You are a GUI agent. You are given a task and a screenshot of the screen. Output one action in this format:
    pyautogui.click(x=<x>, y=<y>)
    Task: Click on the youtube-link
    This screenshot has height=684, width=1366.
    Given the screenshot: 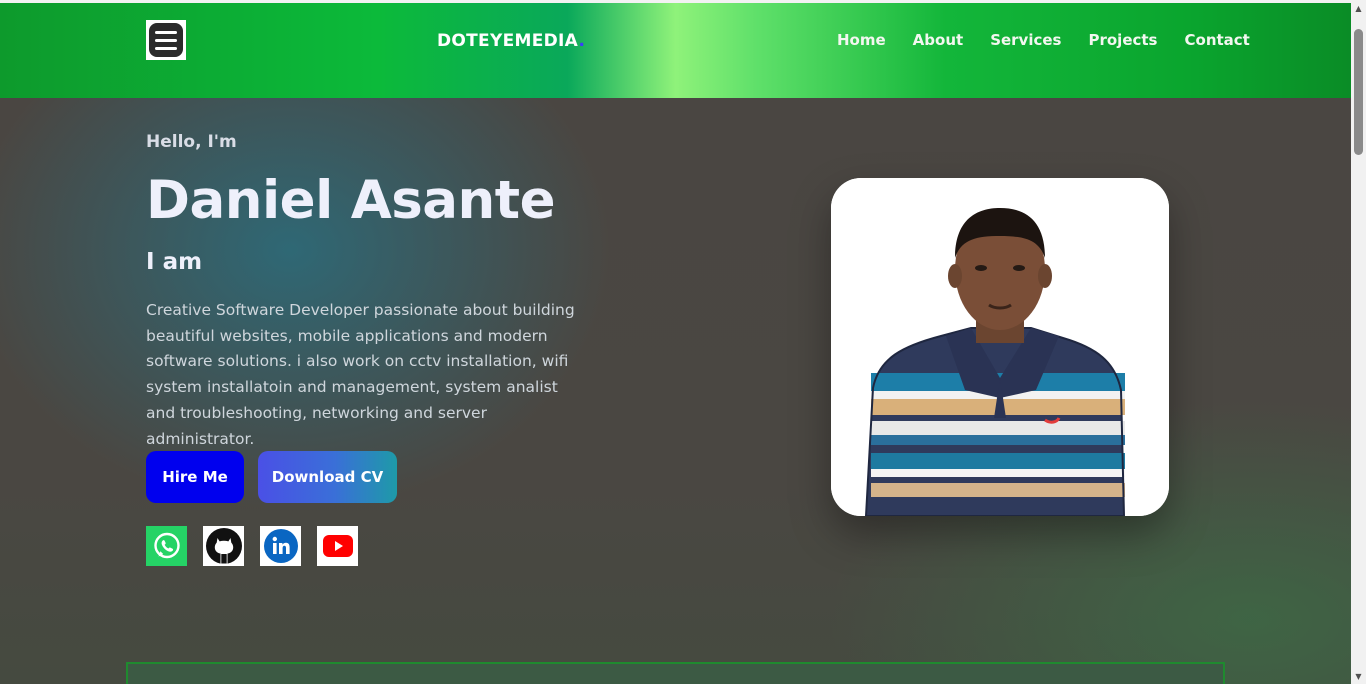 What is the action you would take?
    pyautogui.click(x=337, y=546)
    